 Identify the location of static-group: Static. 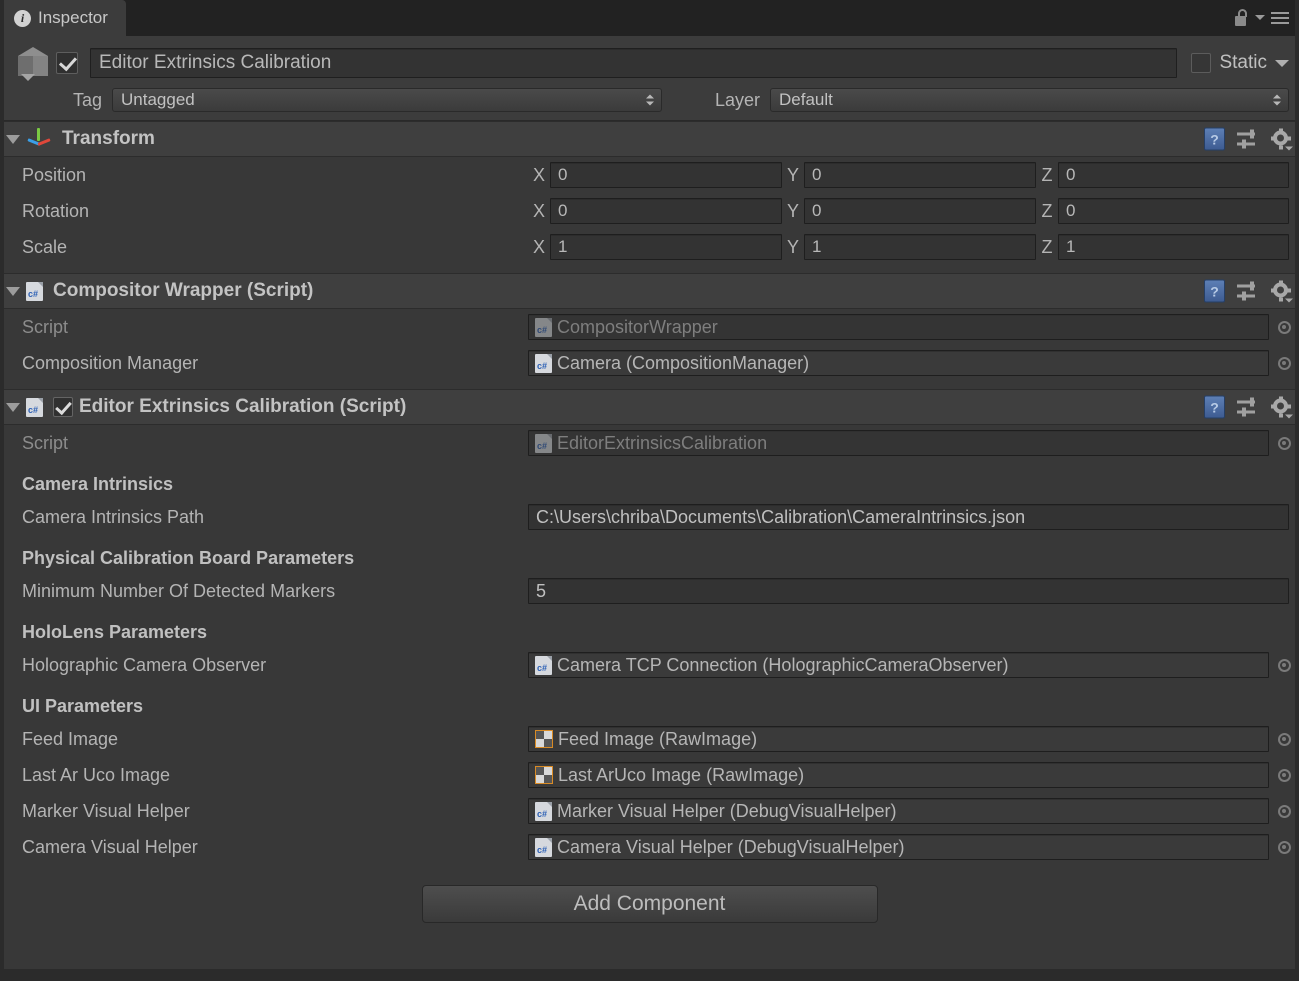
(1240, 63).